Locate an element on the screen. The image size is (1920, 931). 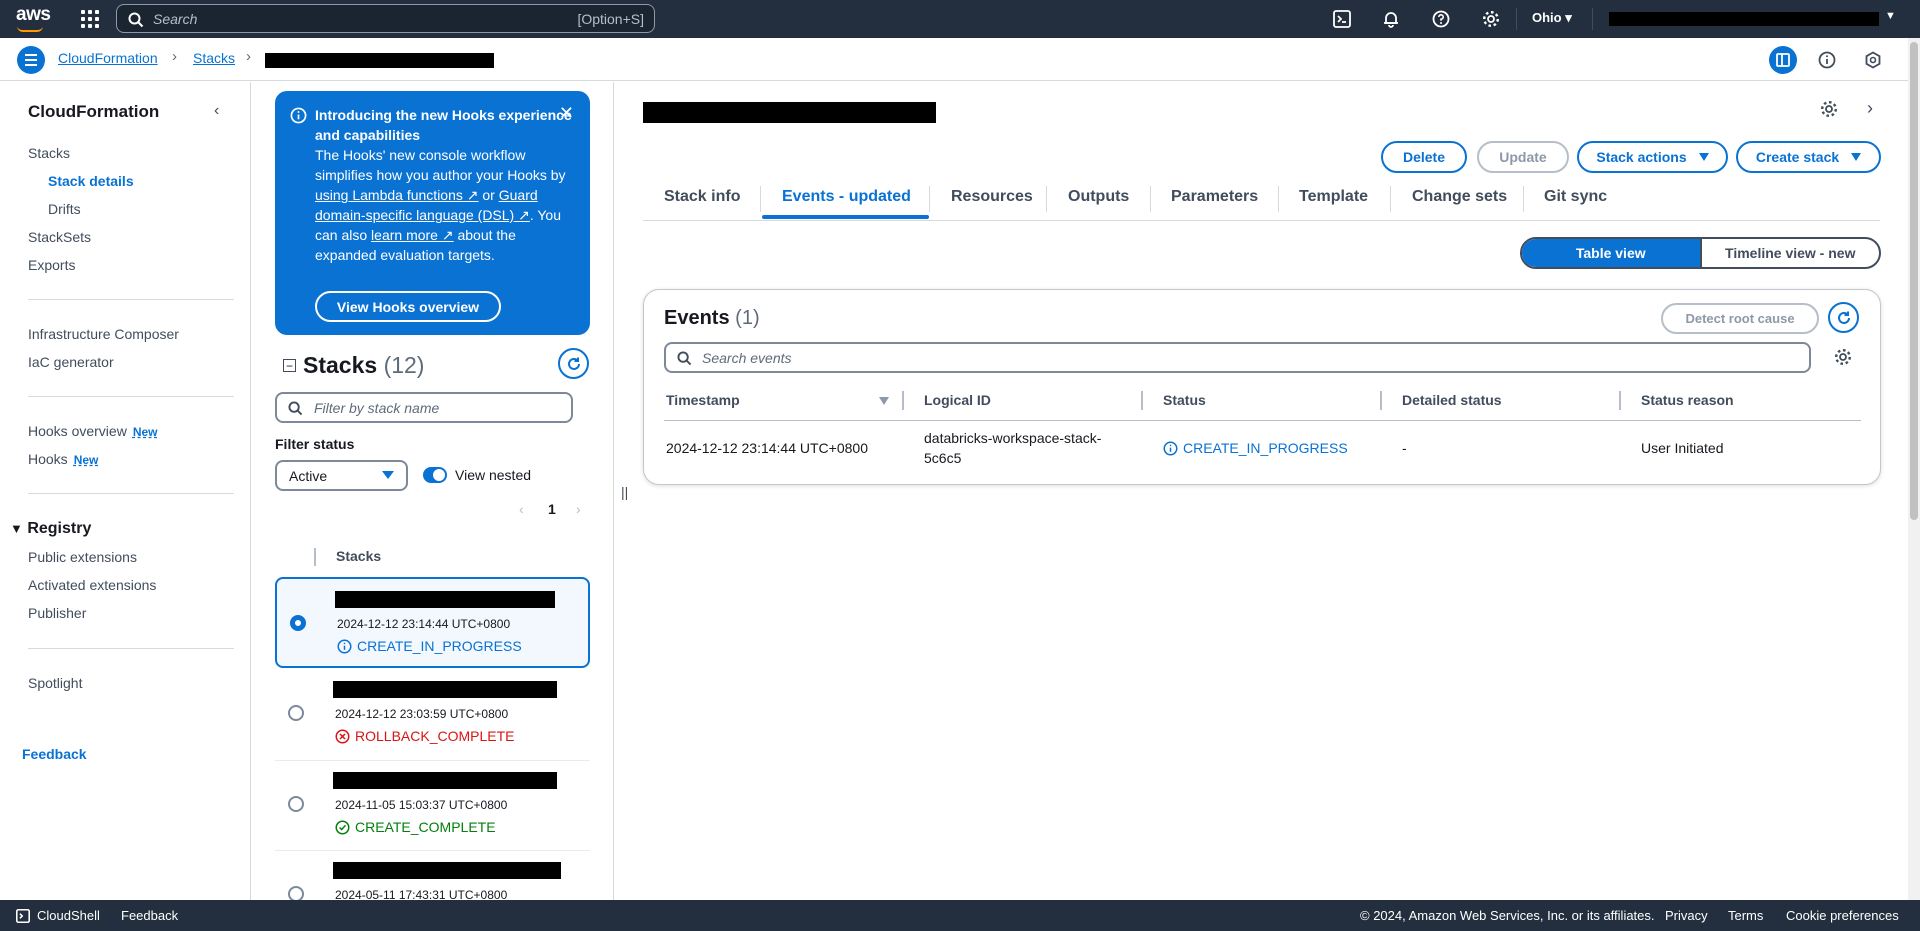
stack-row: 2024-05-11 17:43:31 UTC+0800 is located at coordinates (432, 875).